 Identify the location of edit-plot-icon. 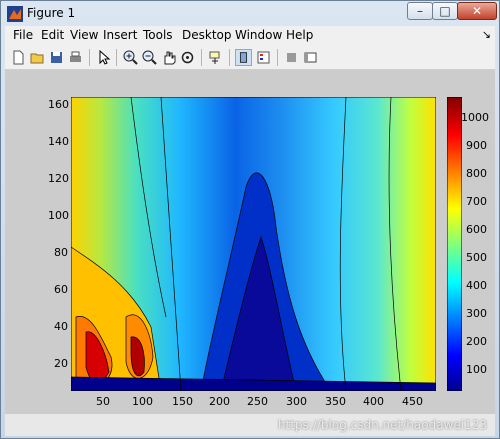
(103, 57).